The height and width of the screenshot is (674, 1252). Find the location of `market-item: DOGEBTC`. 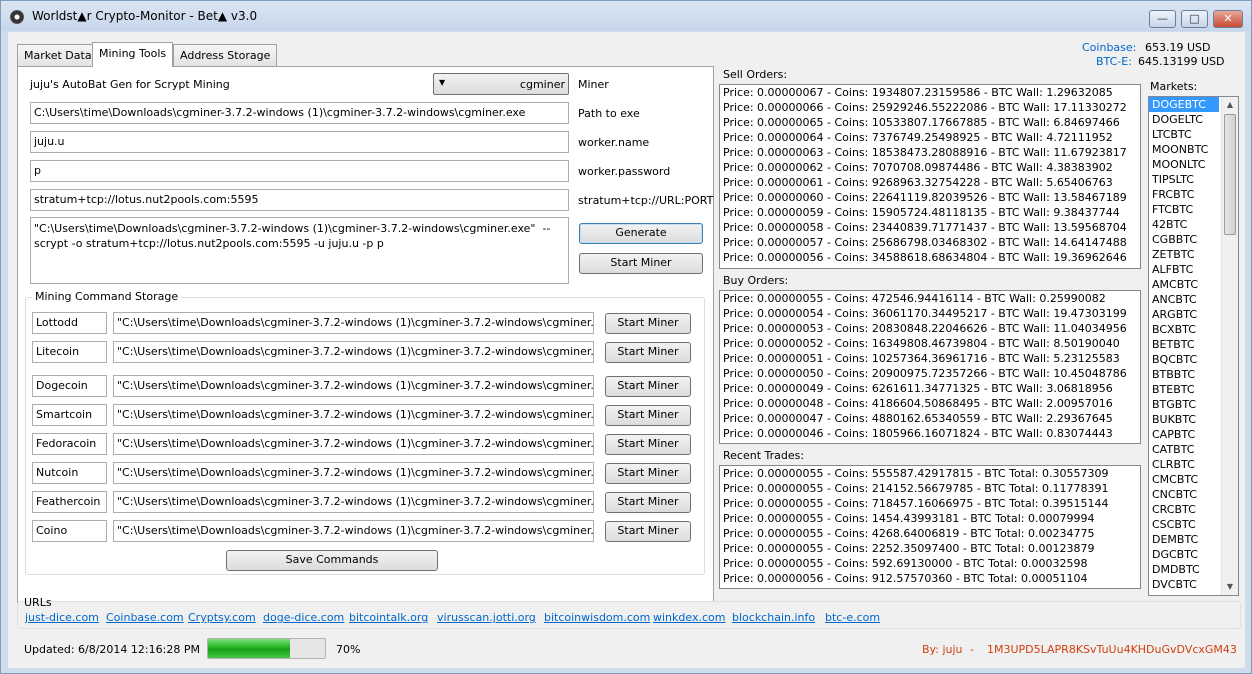

market-item: DOGEBTC is located at coordinates (1184, 104).